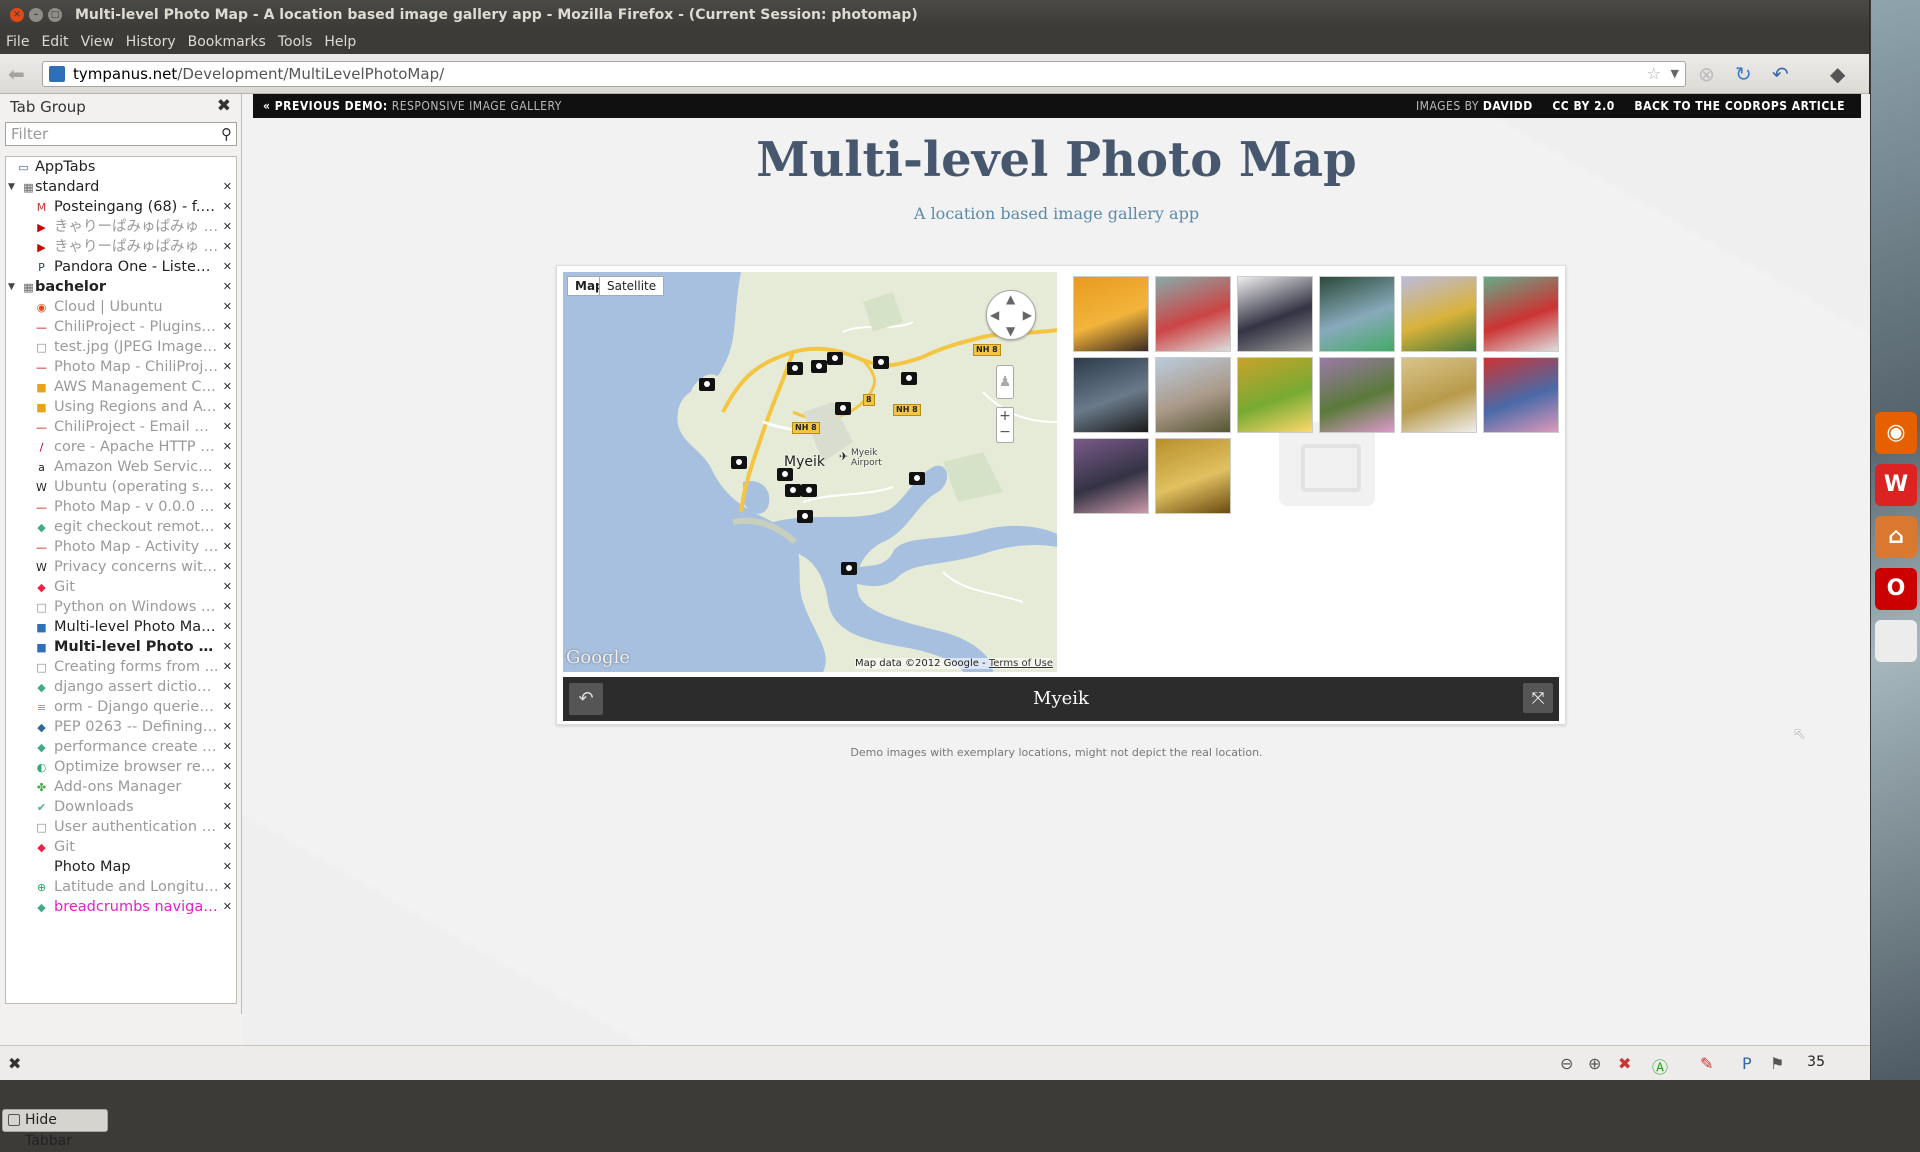 The width and height of the screenshot is (1920, 1152). What do you see at coordinates (1747, 1063) in the screenshot?
I see `addon-p-icon: P` at bounding box center [1747, 1063].